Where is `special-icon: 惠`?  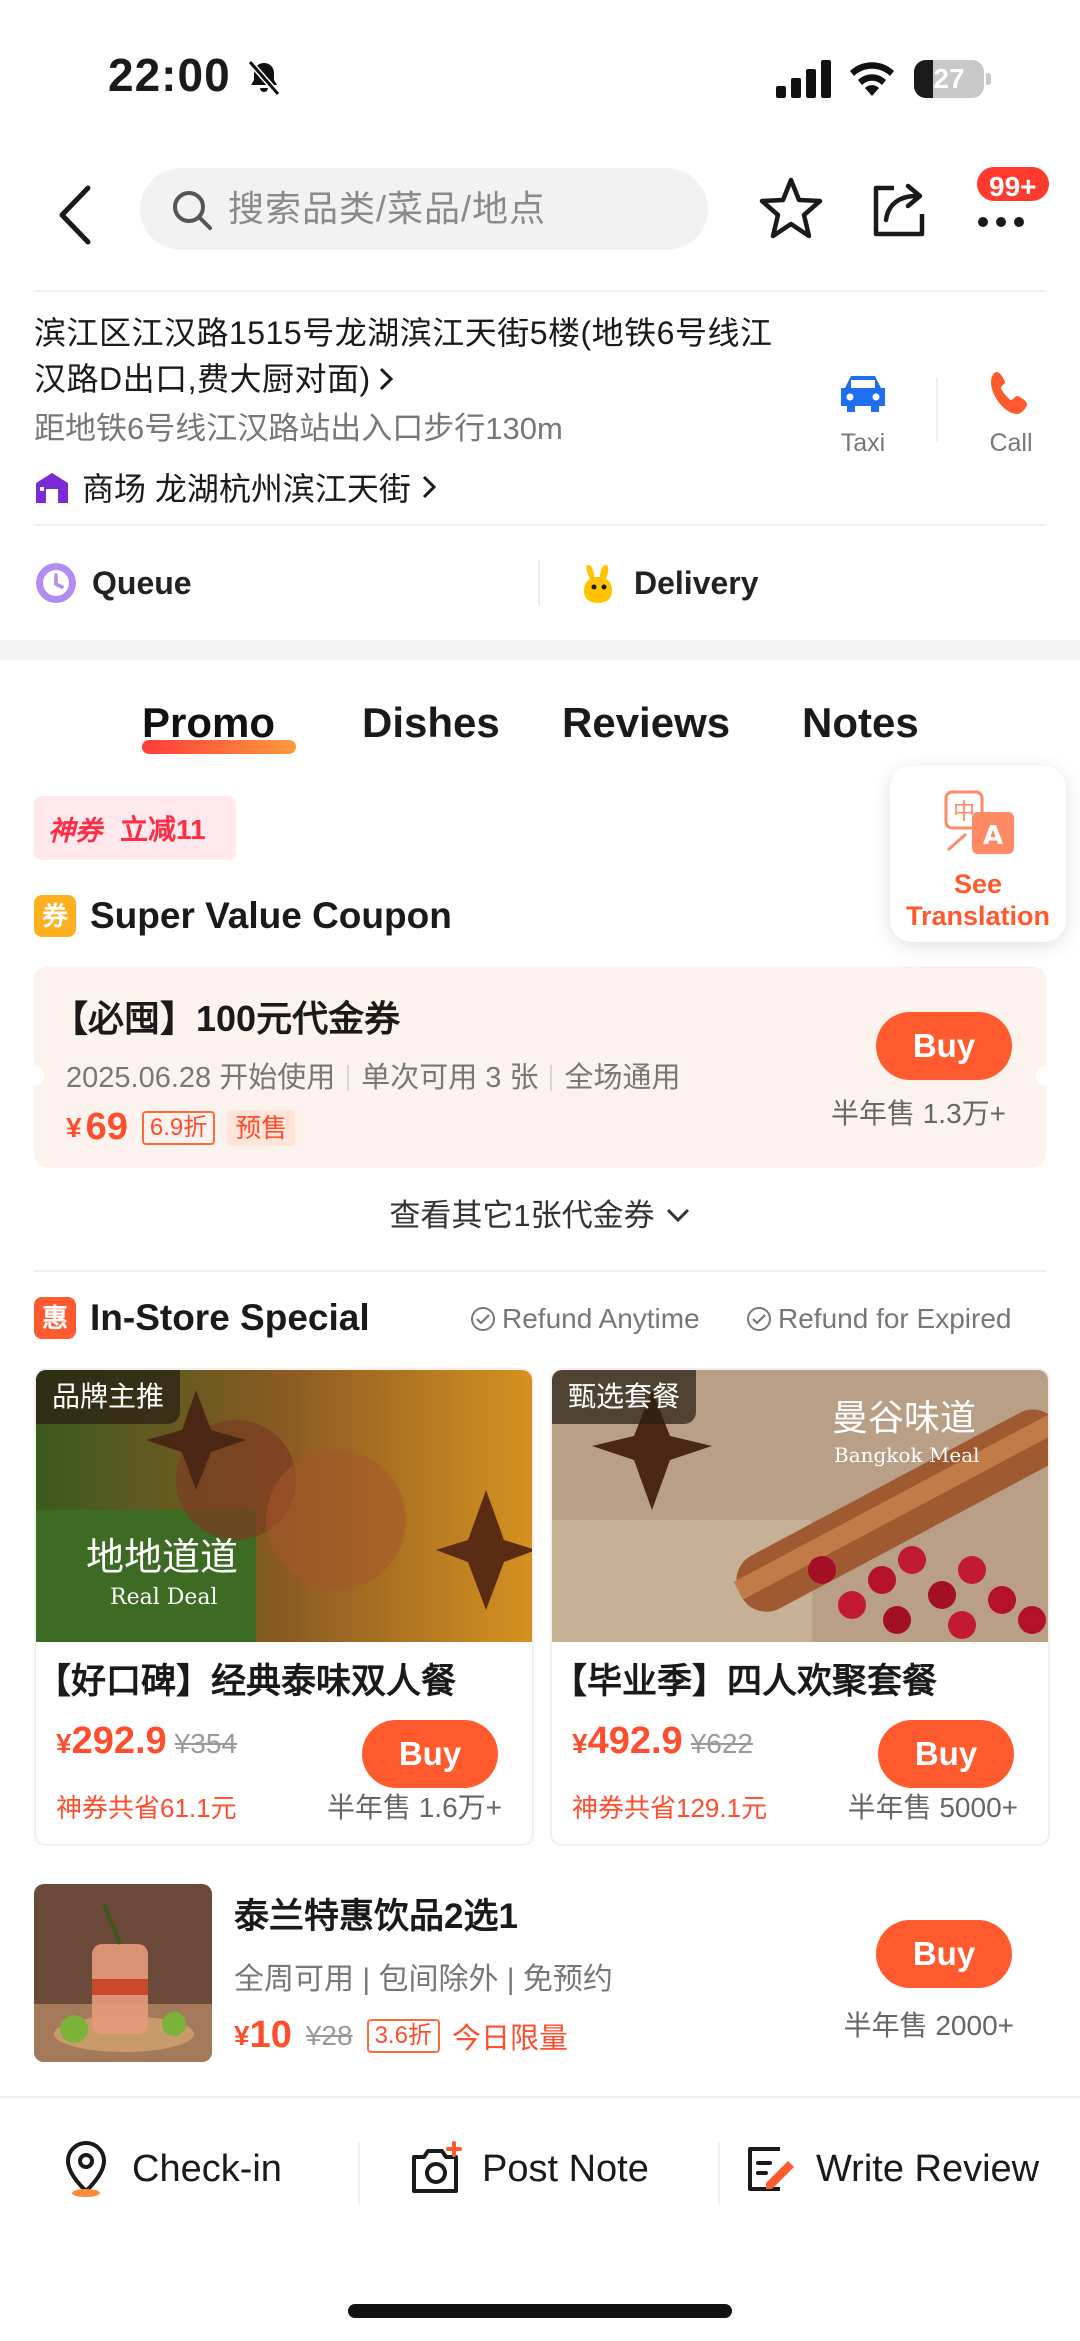 special-icon: 惠 is located at coordinates (55, 1318).